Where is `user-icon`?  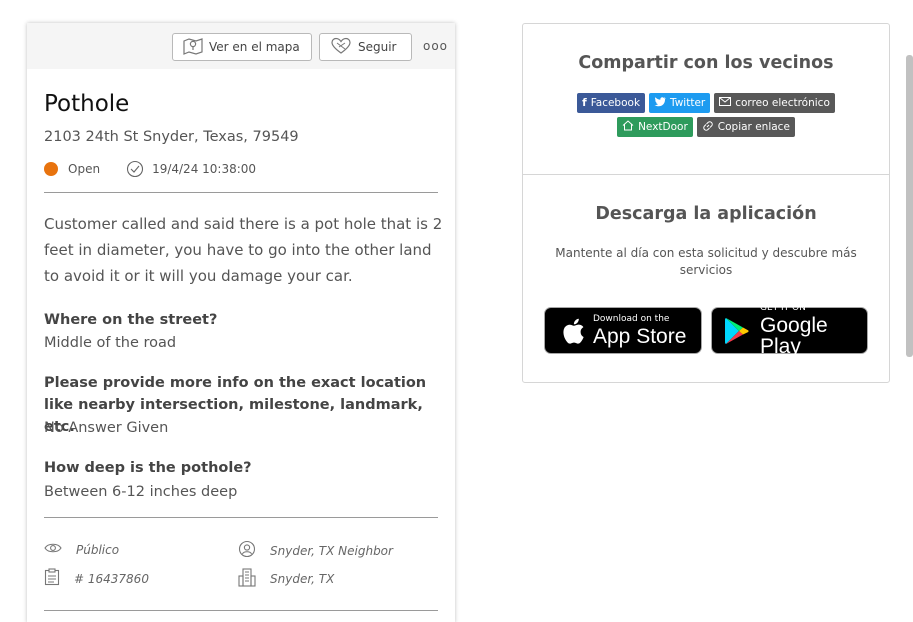
user-icon is located at coordinates (247, 550).